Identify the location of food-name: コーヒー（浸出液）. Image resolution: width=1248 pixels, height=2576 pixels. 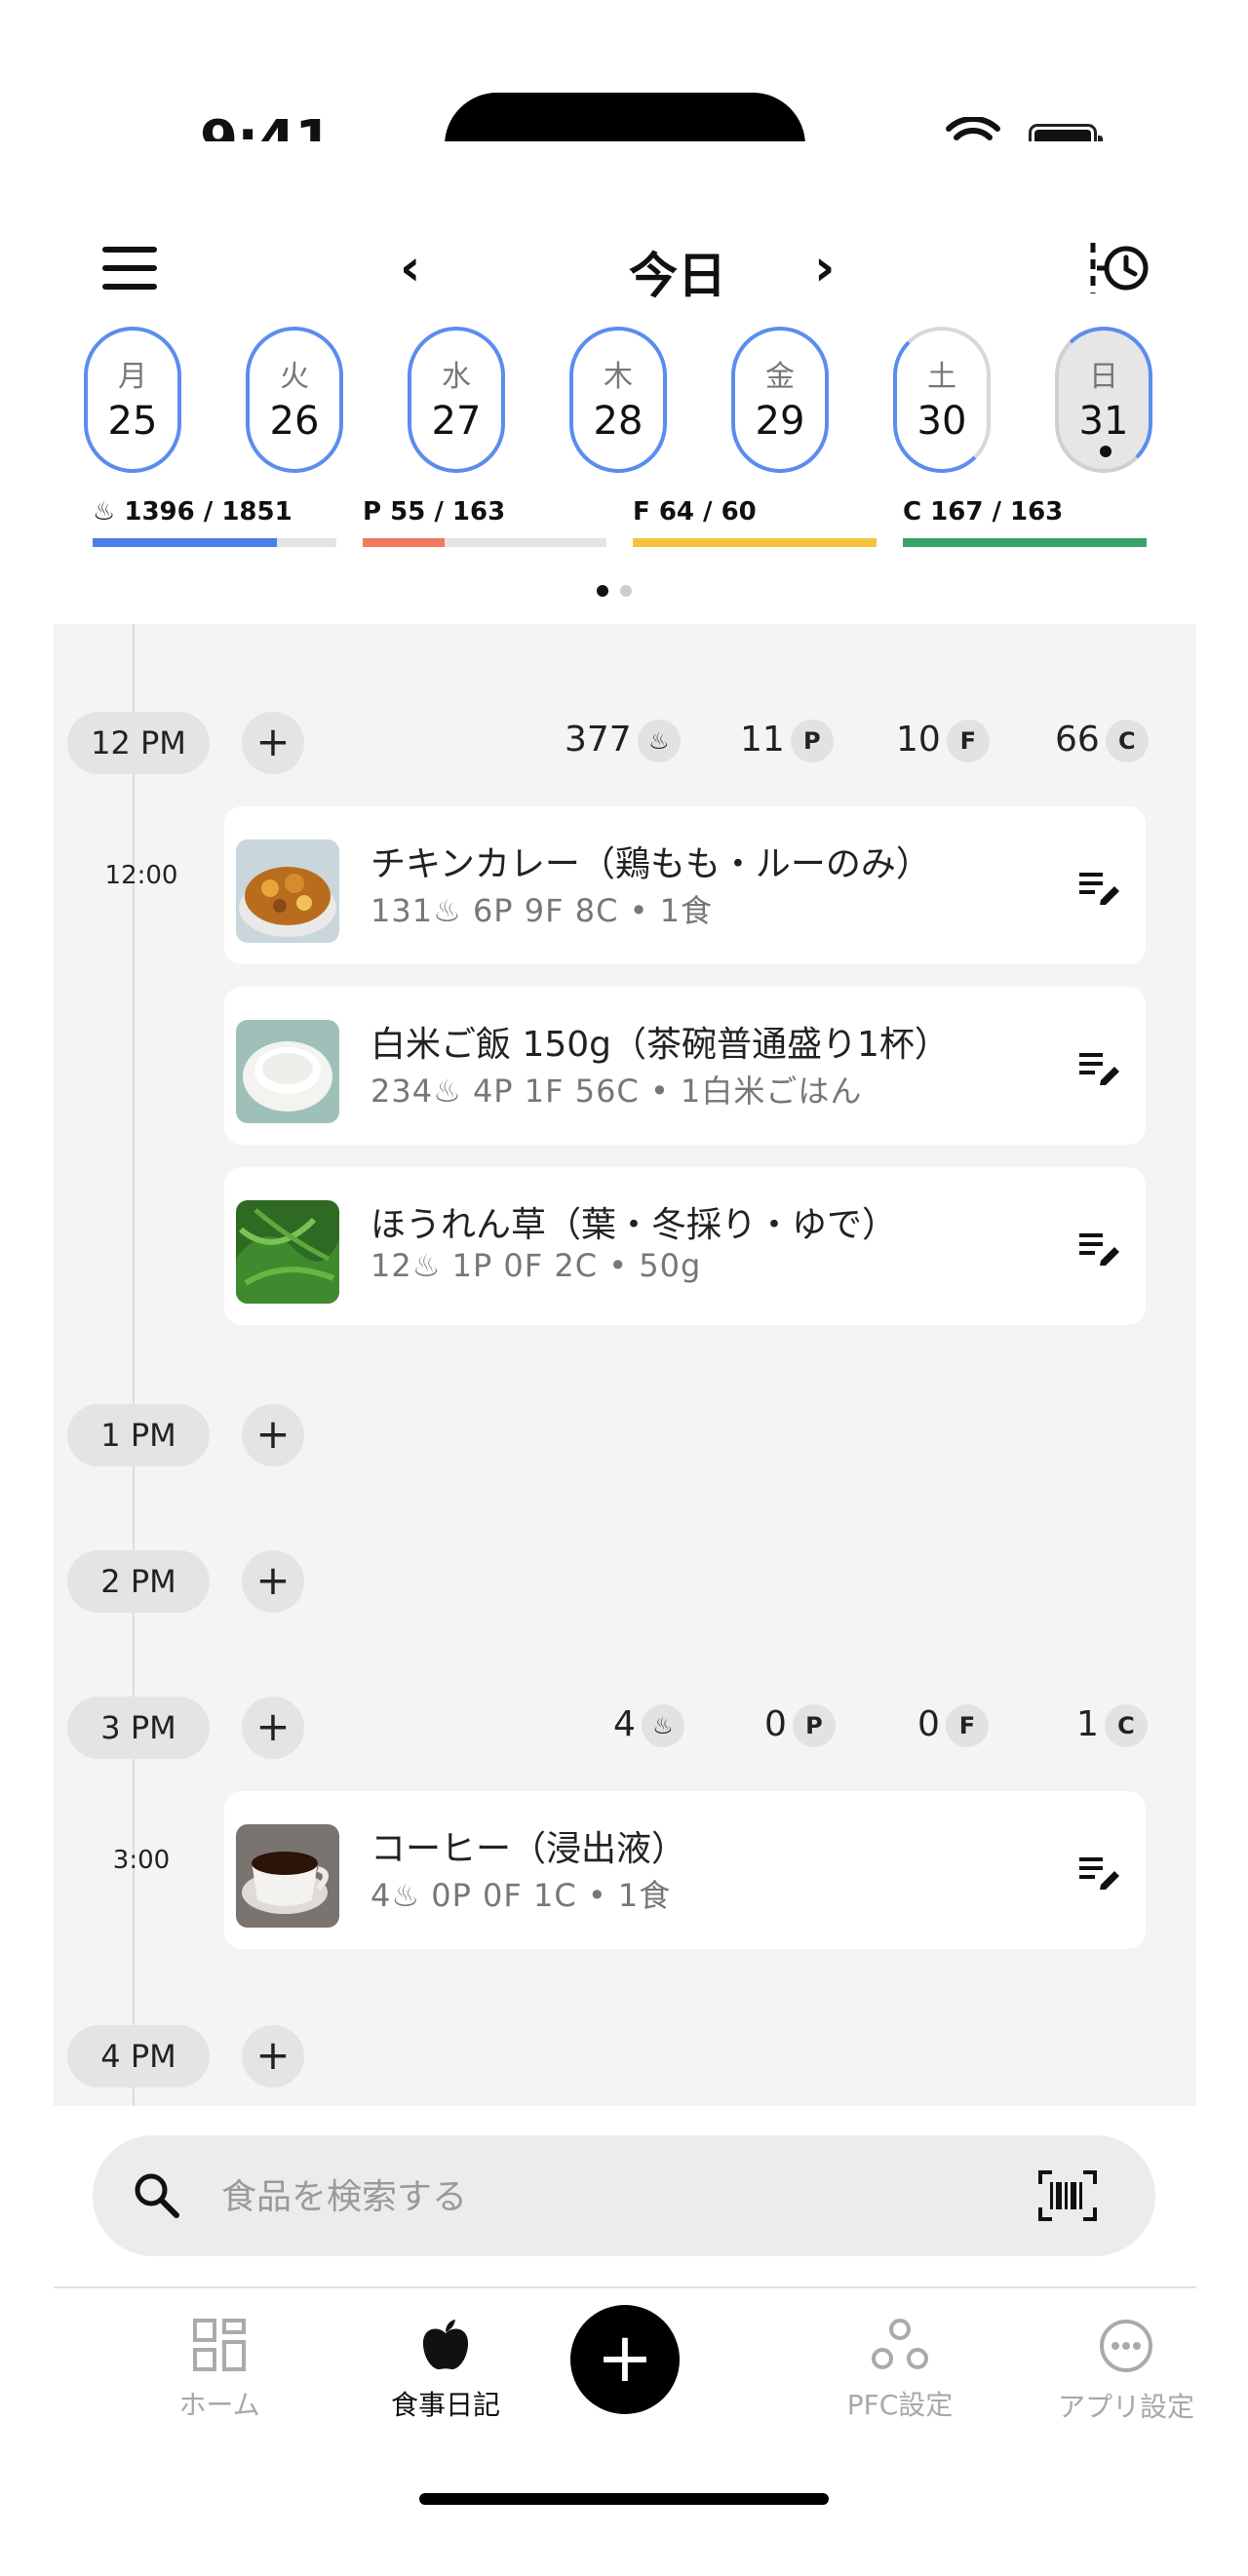
(528, 1849).